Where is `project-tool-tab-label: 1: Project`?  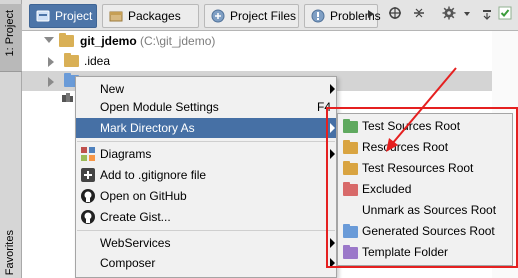 project-tool-tab-label: 1: Project is located at coordinates (10, 33).